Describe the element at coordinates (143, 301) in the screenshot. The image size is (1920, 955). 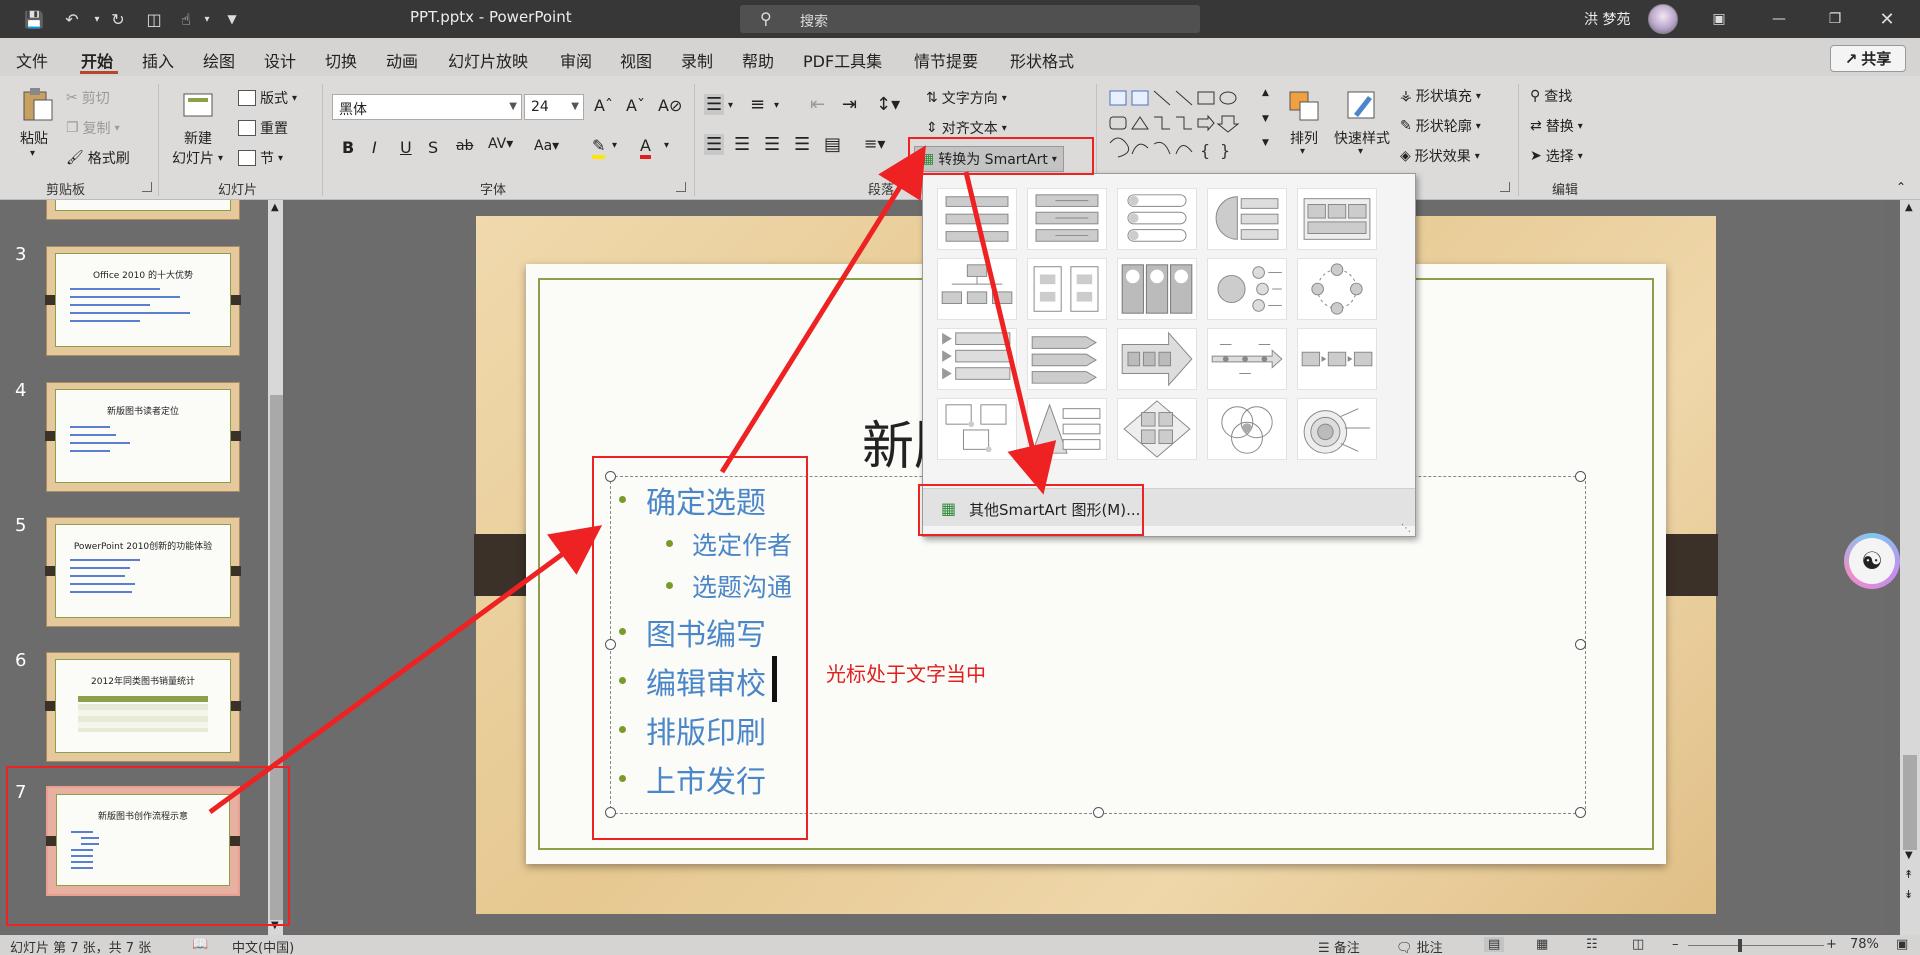
I see `thumbnail-slide-3: Office 2010 的十大优势` at that location.